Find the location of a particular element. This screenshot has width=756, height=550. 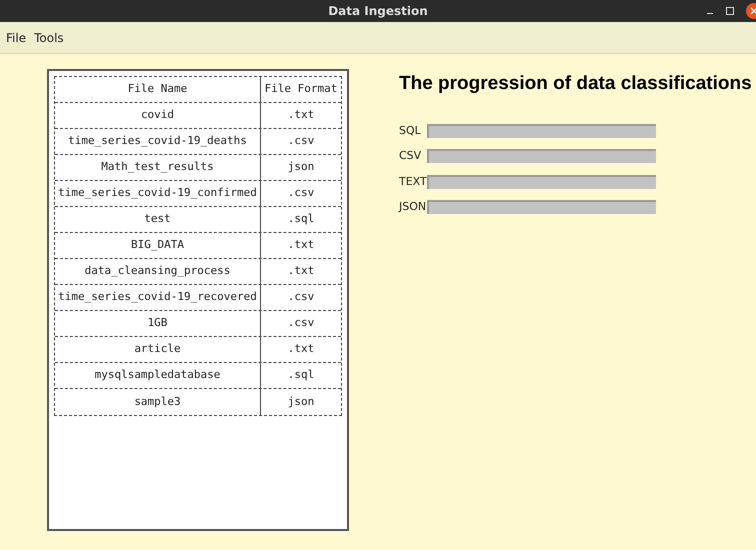

menu-item: Tools is located at coordinates (49, 37).